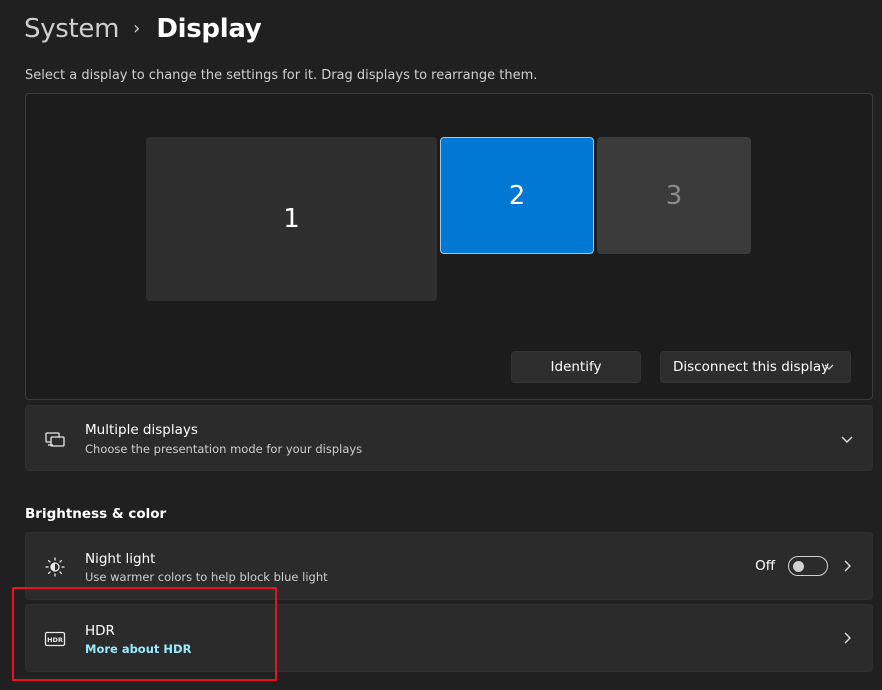 The width and height of the screenshot is (882, 690). What do you see at coordinates (120, 559) in the screenshot?
I see `night-light-title: Night light` at bounding box center [120, 559].